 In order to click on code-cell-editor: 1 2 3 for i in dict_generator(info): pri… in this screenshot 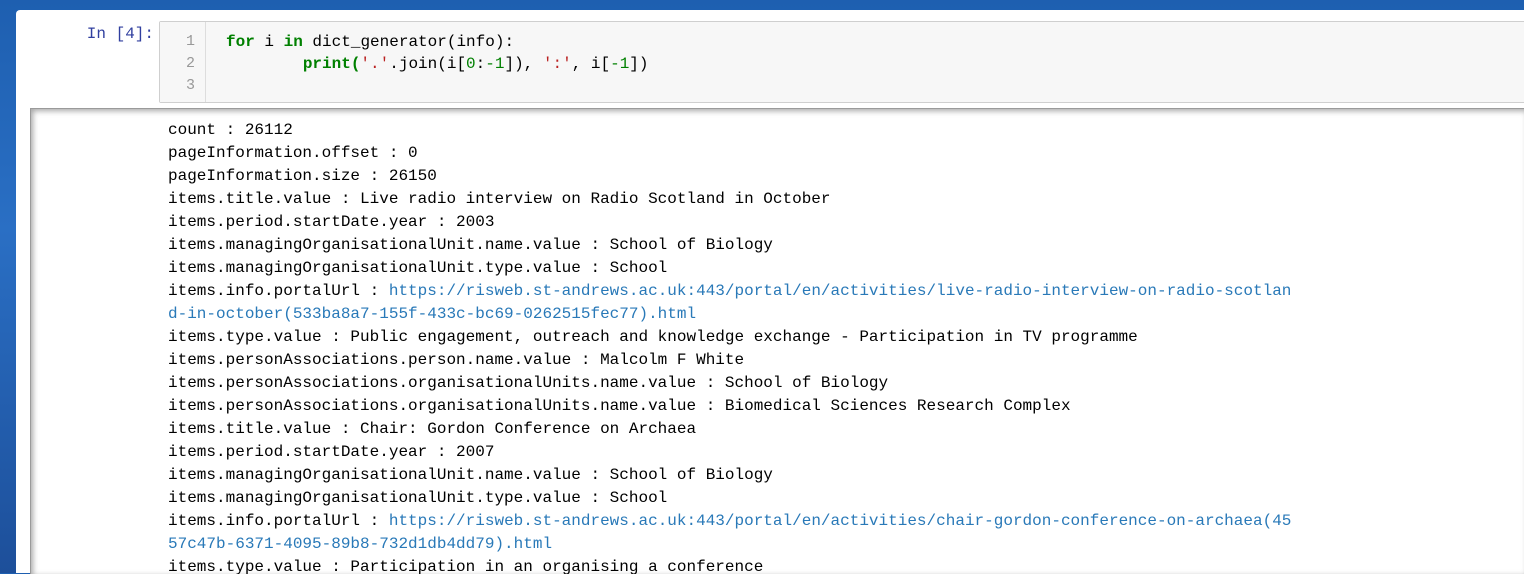, I will do `click(841, 62)`.